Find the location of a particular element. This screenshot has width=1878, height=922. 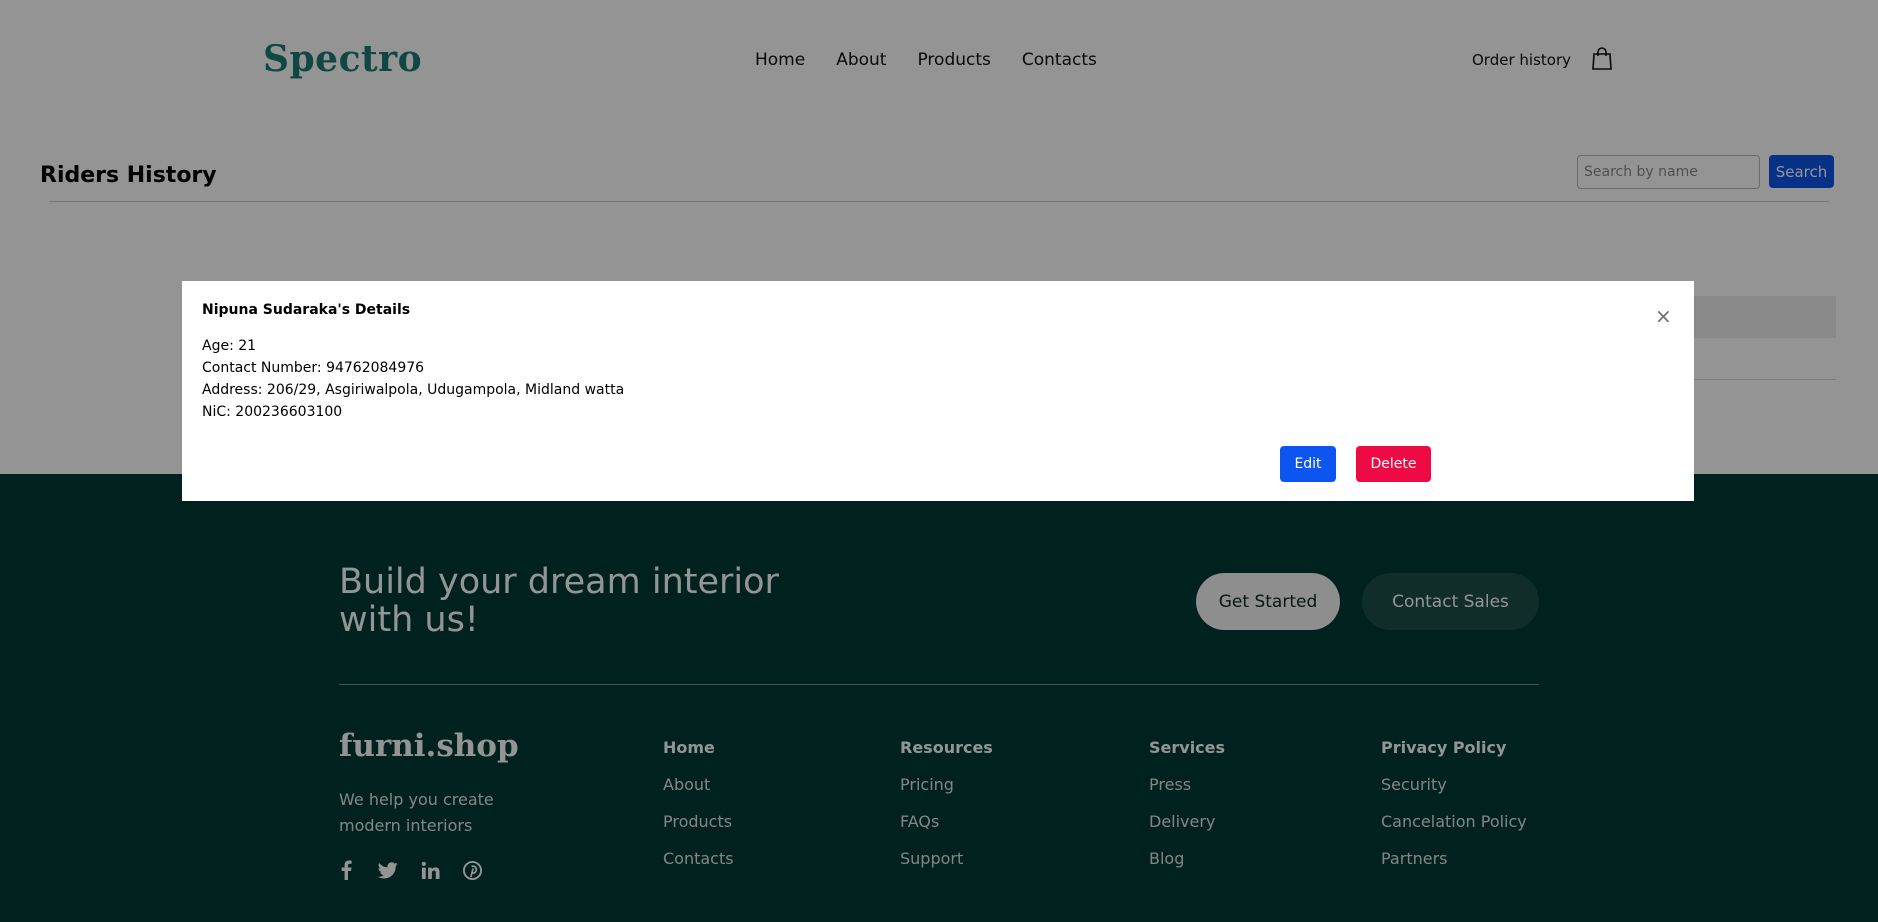

delete-button: Delete is located at coordinates (1393, 464).